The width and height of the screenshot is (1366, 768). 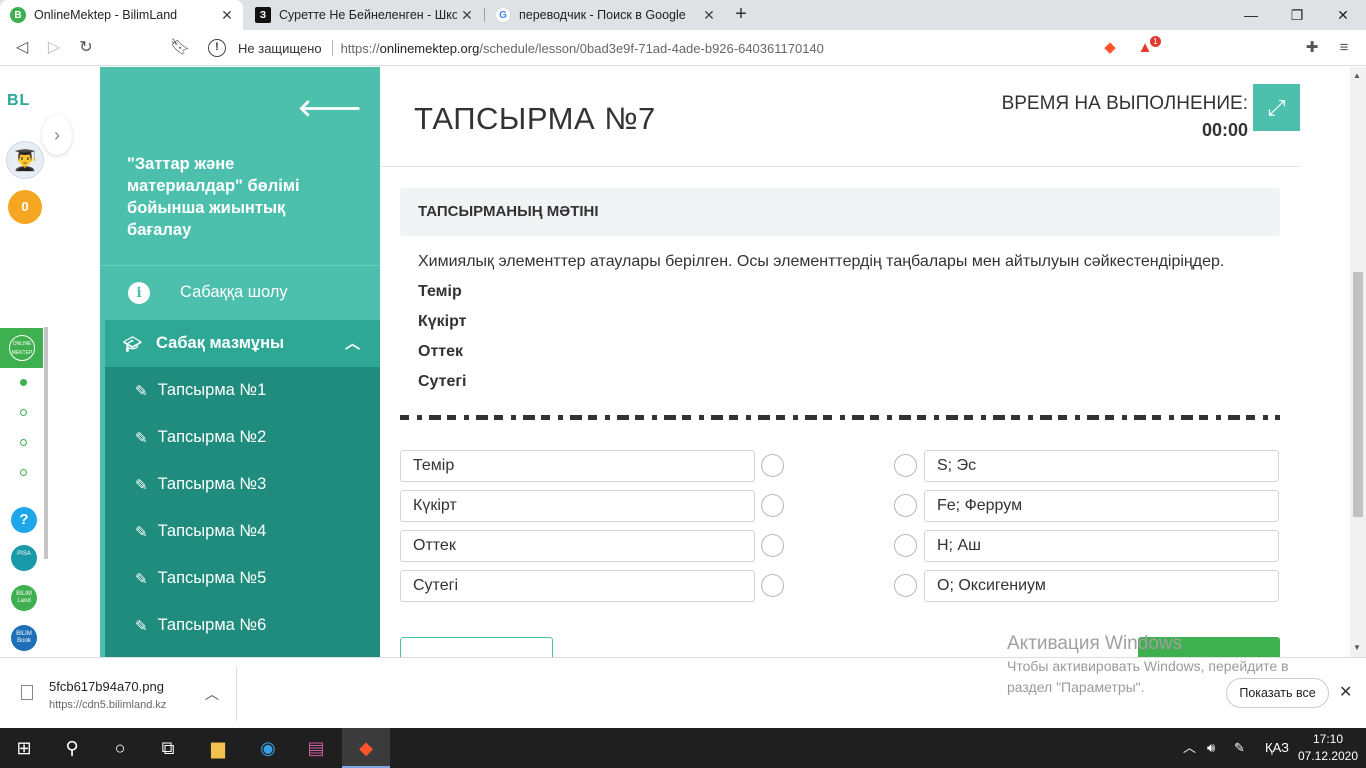 What do you see at coordinates (1328, 748) in the screenshot?
I see `clock: 17:10 07.12.2020` at bounding box center [1328, 748].